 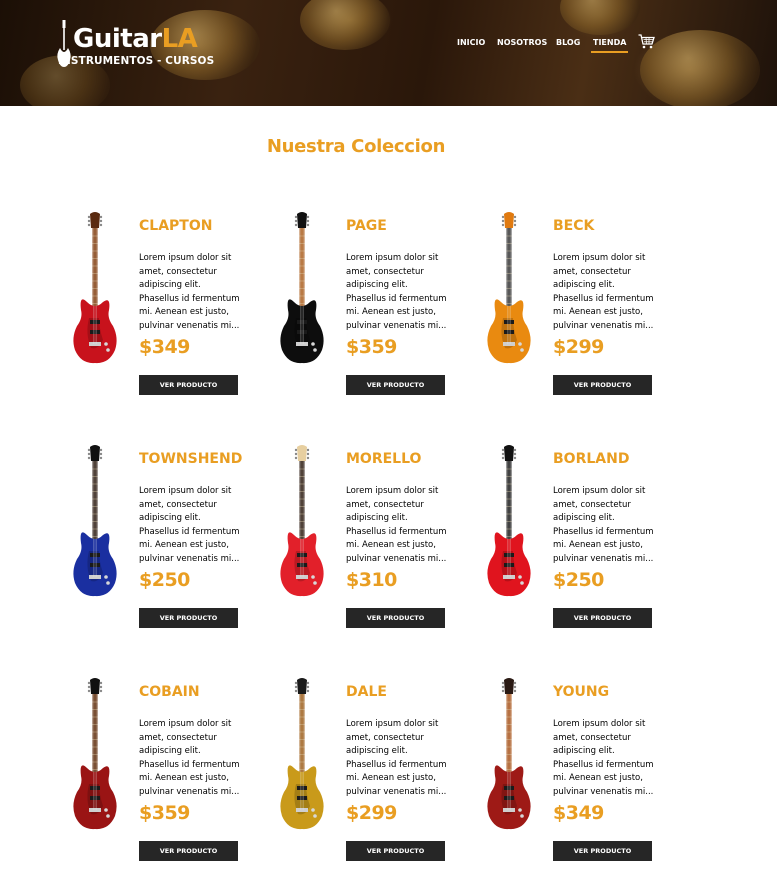 I want to click on product-name: BECK, so click(x=574, y=226).